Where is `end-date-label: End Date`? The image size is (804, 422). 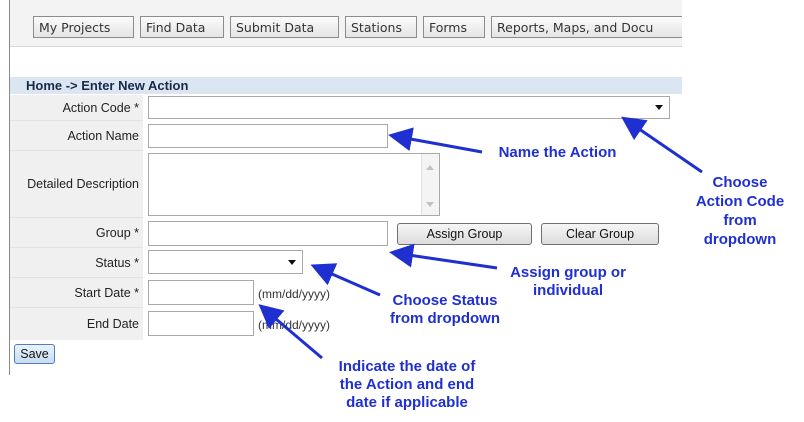 end-date-label: End Date is located at coordinates (76, 324).